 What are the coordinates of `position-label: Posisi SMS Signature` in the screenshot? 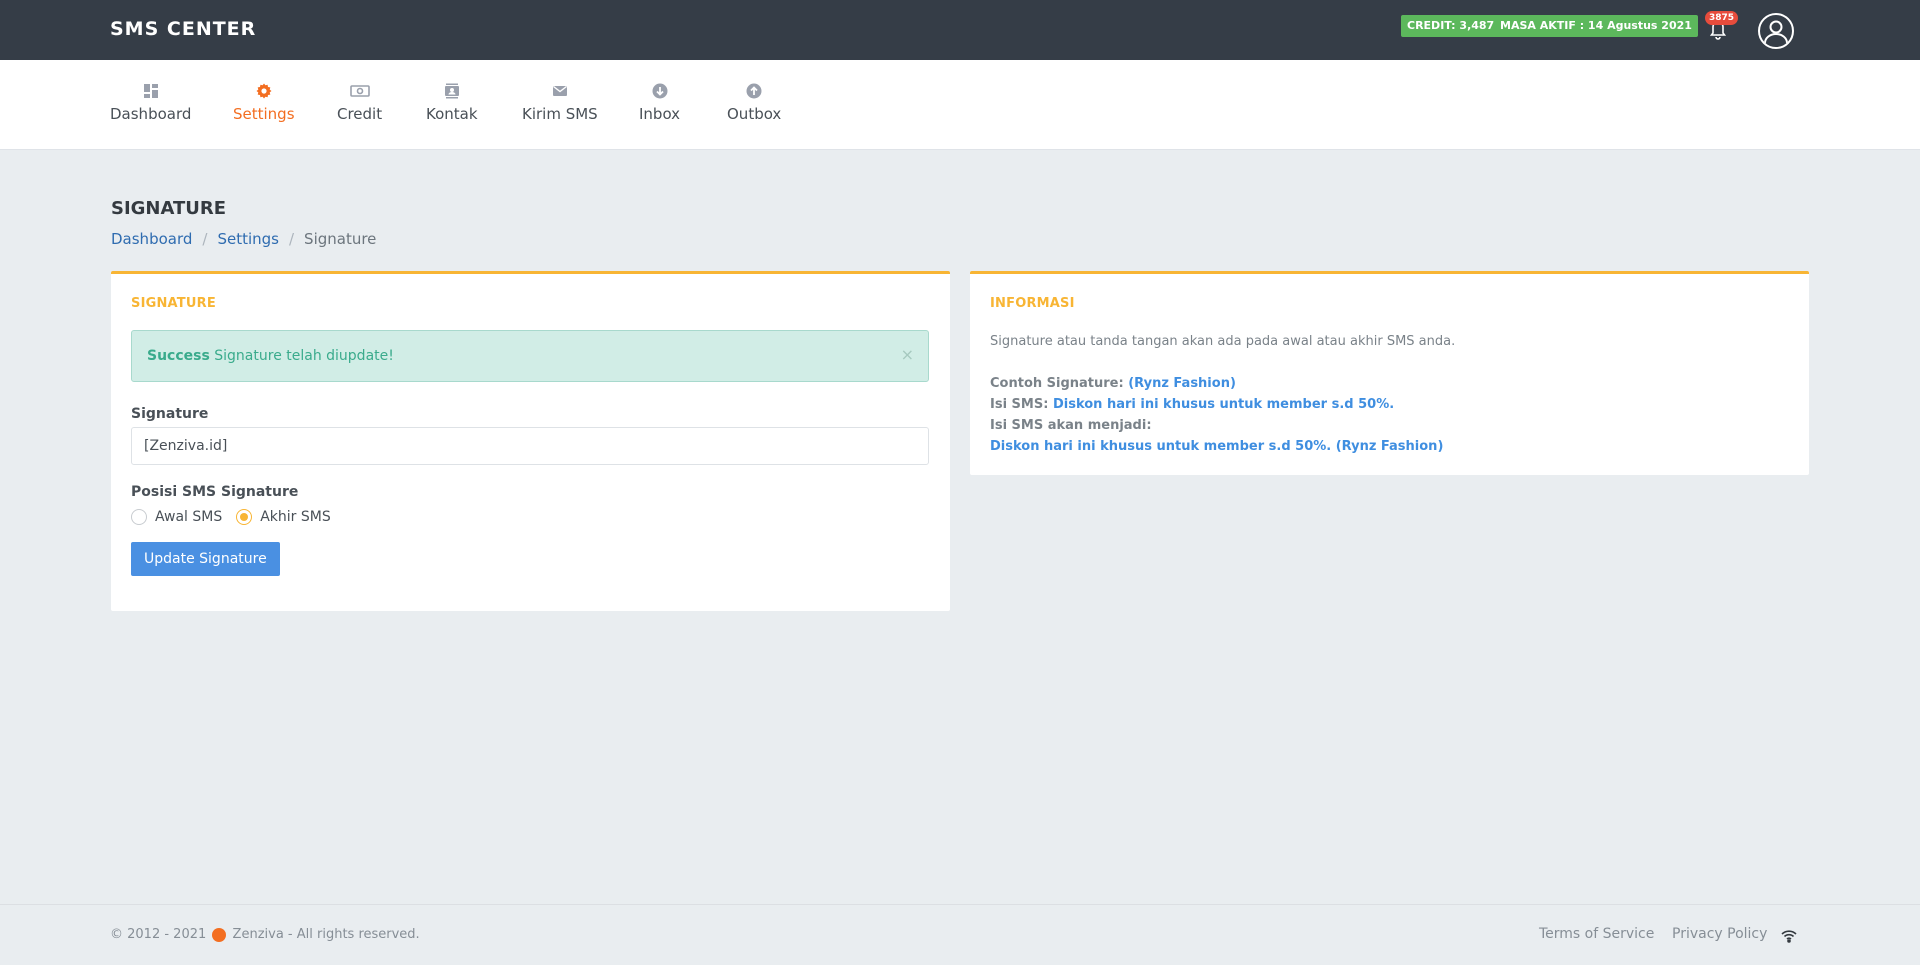 It's located at (215, 492).